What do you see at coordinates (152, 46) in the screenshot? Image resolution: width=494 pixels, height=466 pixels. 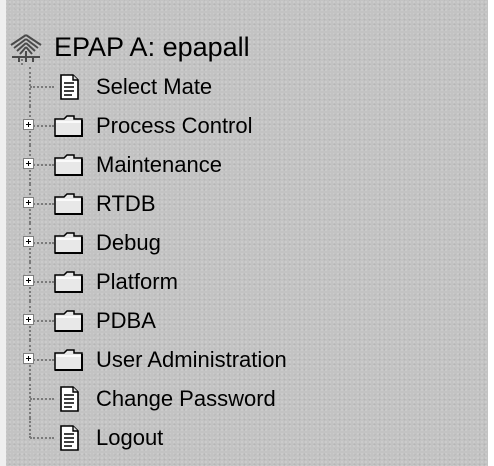 I see `tree-root-label: EPAP A: epapall` at bounding box center [152, 46].